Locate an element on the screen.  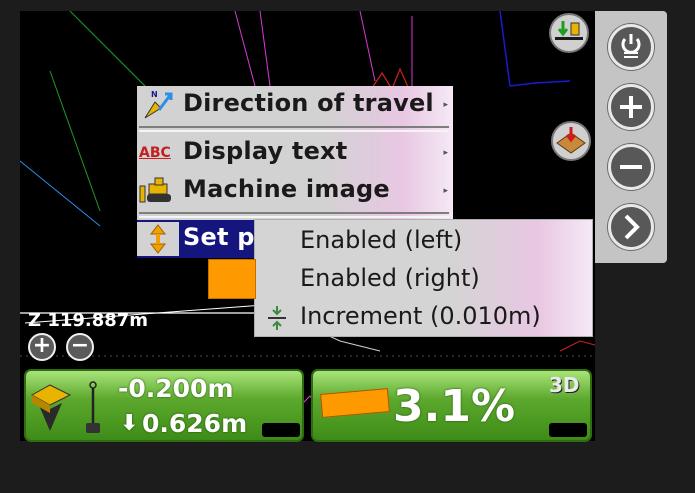
svg-text: N is located at coordinates (154, 94).